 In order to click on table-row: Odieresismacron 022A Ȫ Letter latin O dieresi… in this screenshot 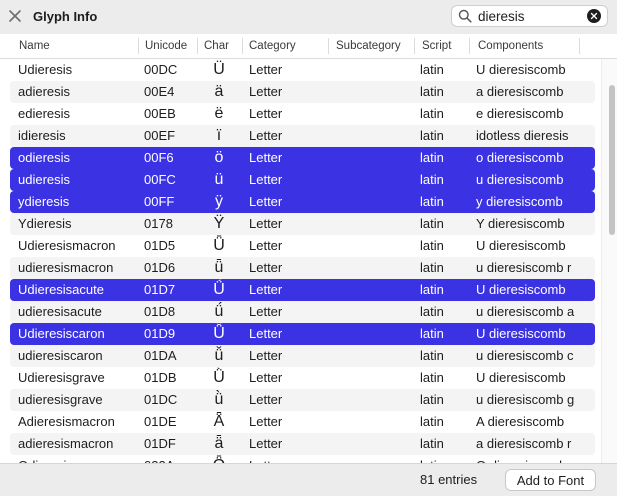, I will do `click(302, 459)`.